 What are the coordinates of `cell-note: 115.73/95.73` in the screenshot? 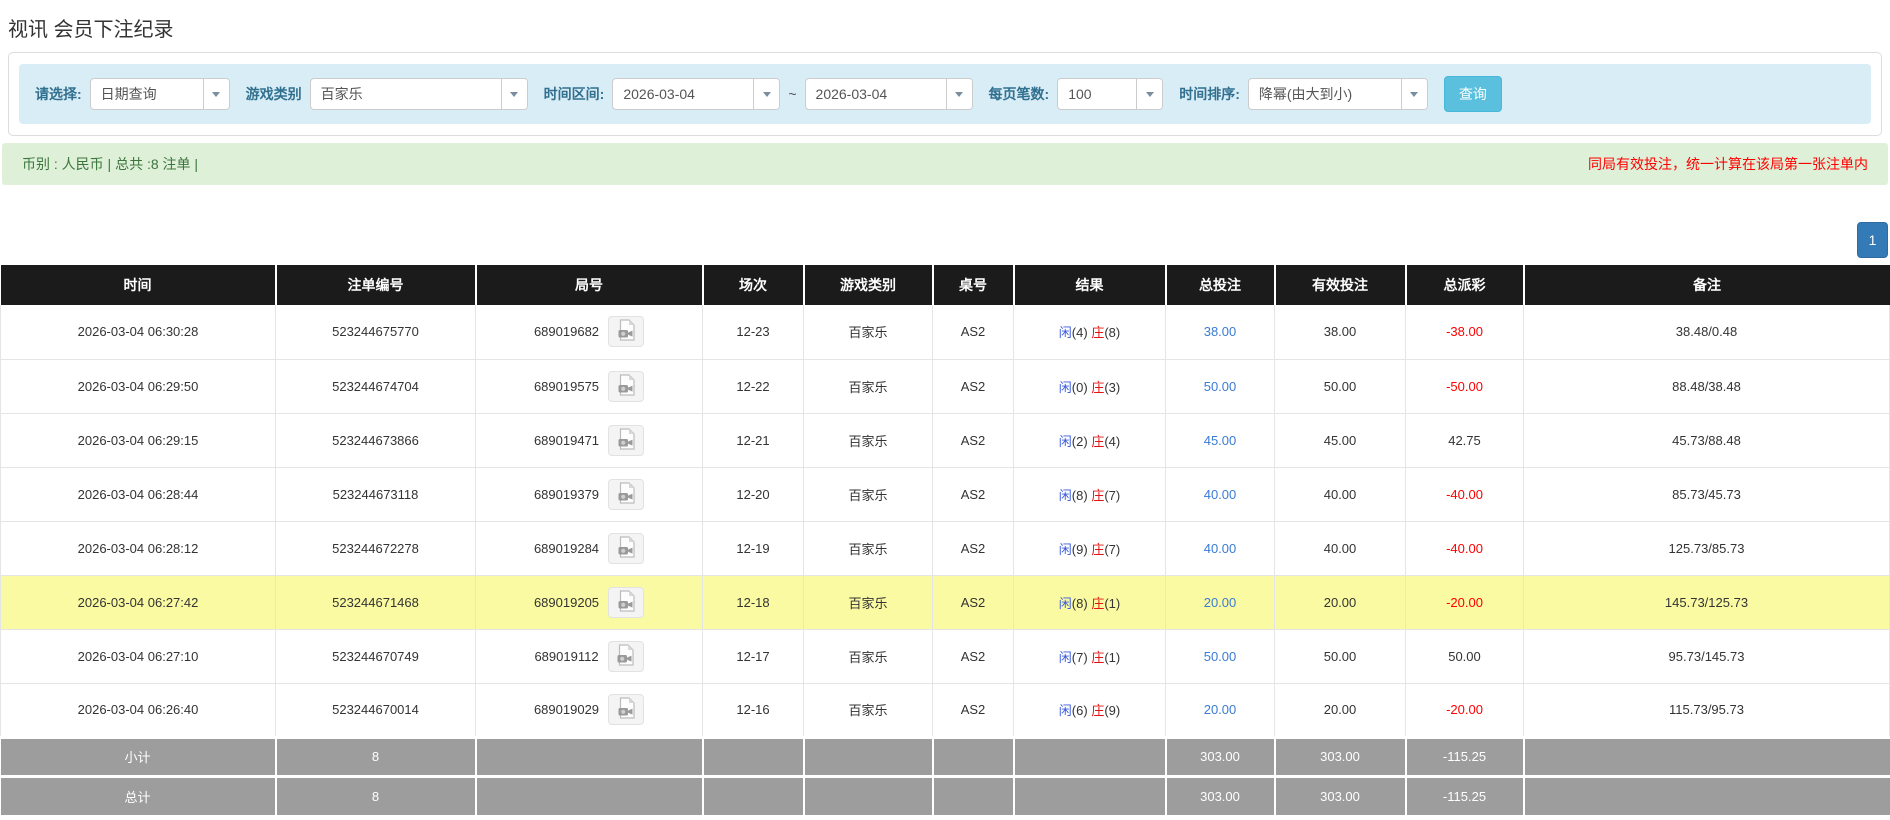 It's located at (1706, 710).